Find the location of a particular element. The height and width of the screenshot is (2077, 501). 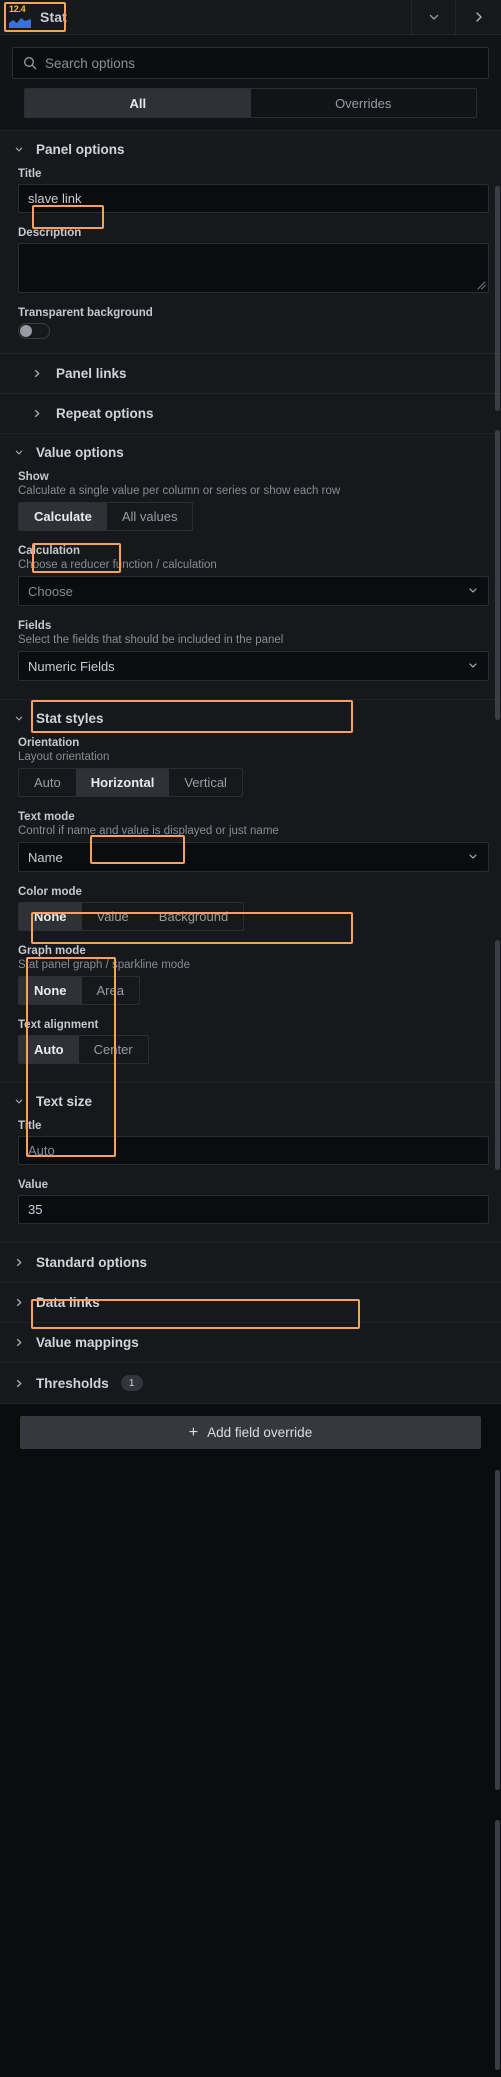

label-color-mode: Color mode is located at coordinates (50, 892).